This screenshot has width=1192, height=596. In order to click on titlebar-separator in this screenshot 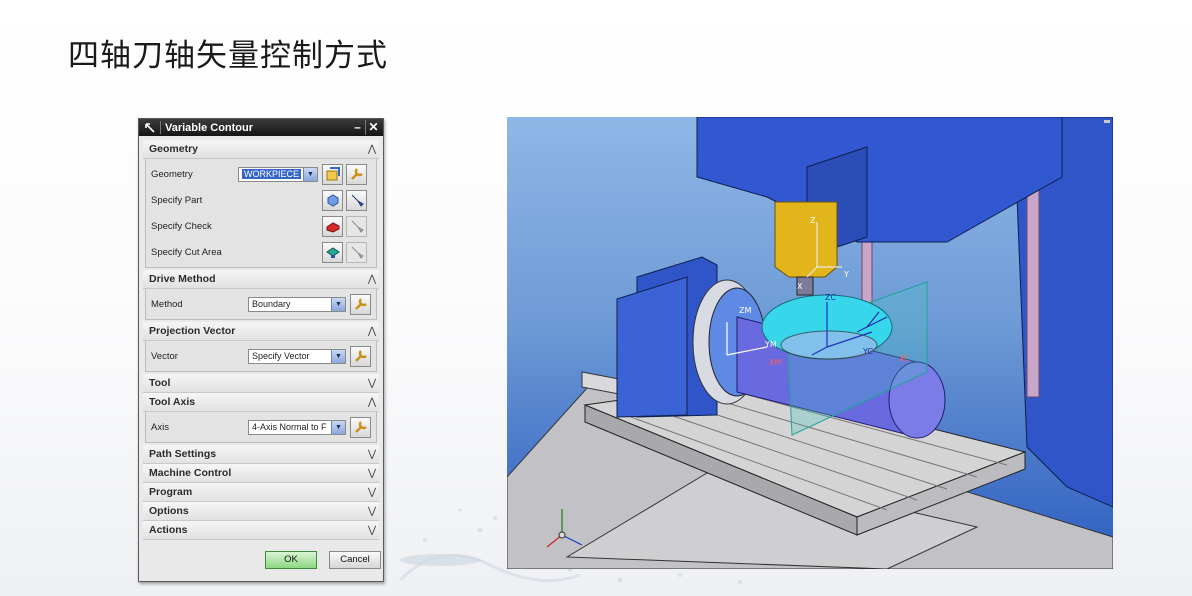, I will do `click(160, 127)`.